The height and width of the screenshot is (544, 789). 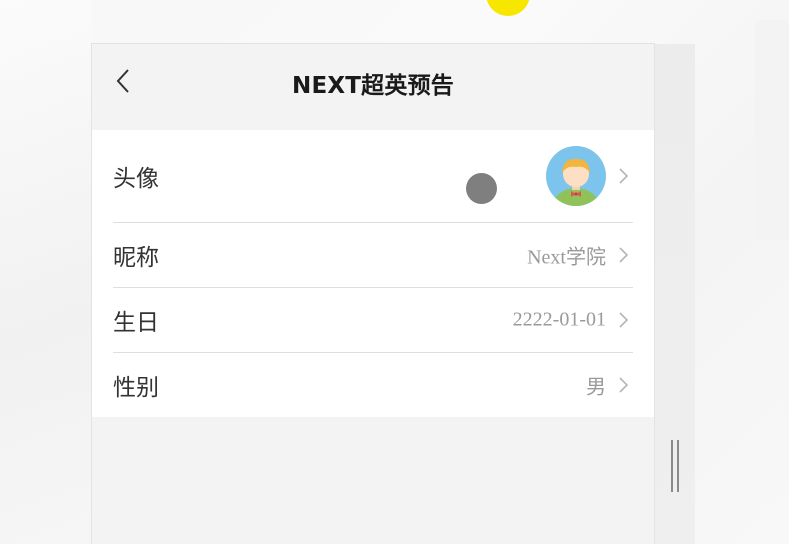 What do you see at coordinates (373, 255) in the screenshot?
I see `profile-row-nickname: 昵称 Next学院` at bounding box center [373, 255].